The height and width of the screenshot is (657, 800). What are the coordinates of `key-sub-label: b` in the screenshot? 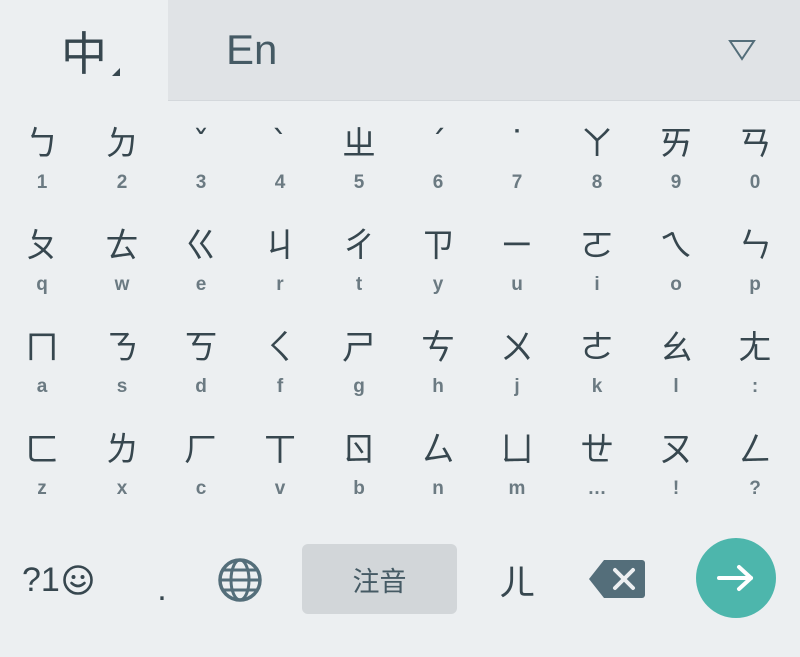 It's located at (359, 488).